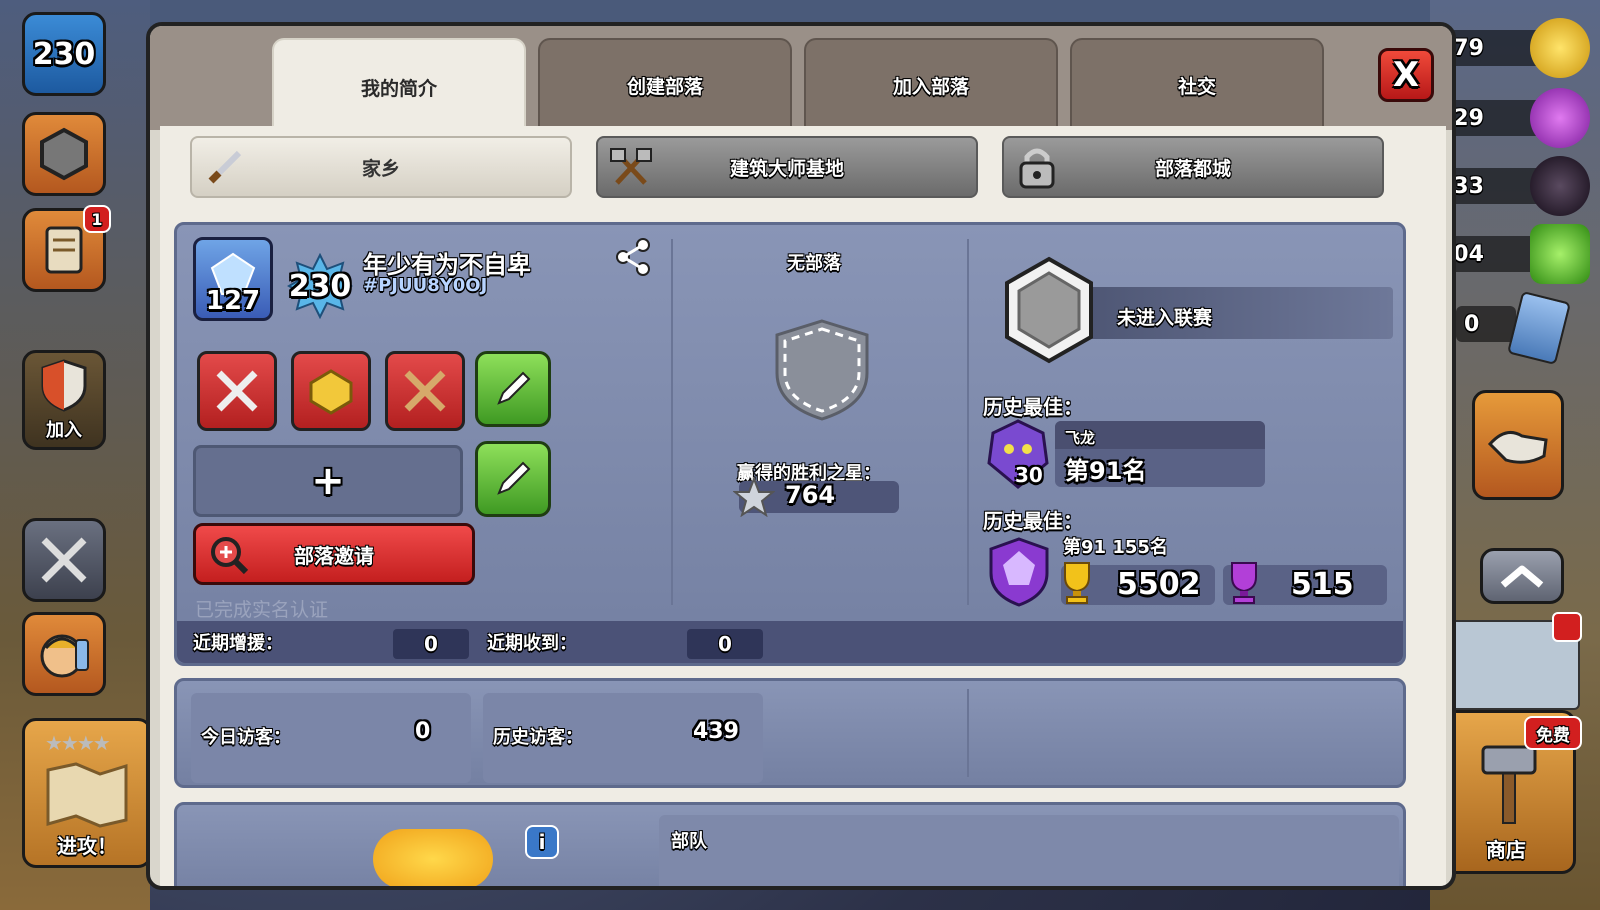 Image resolution: width=1600 pixels, height=910 pixels. Describe the element at coordinates (1406, 75) in the screenshot. I see `close-button: X` at that location.